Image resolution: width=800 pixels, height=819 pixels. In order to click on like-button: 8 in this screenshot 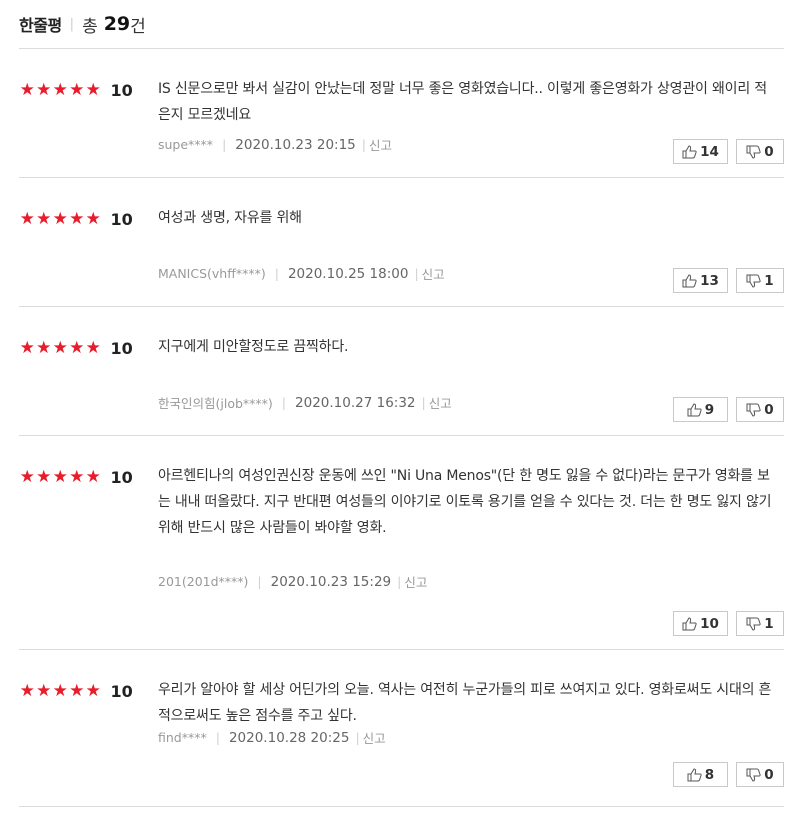, I will do `click(700, 774)`.